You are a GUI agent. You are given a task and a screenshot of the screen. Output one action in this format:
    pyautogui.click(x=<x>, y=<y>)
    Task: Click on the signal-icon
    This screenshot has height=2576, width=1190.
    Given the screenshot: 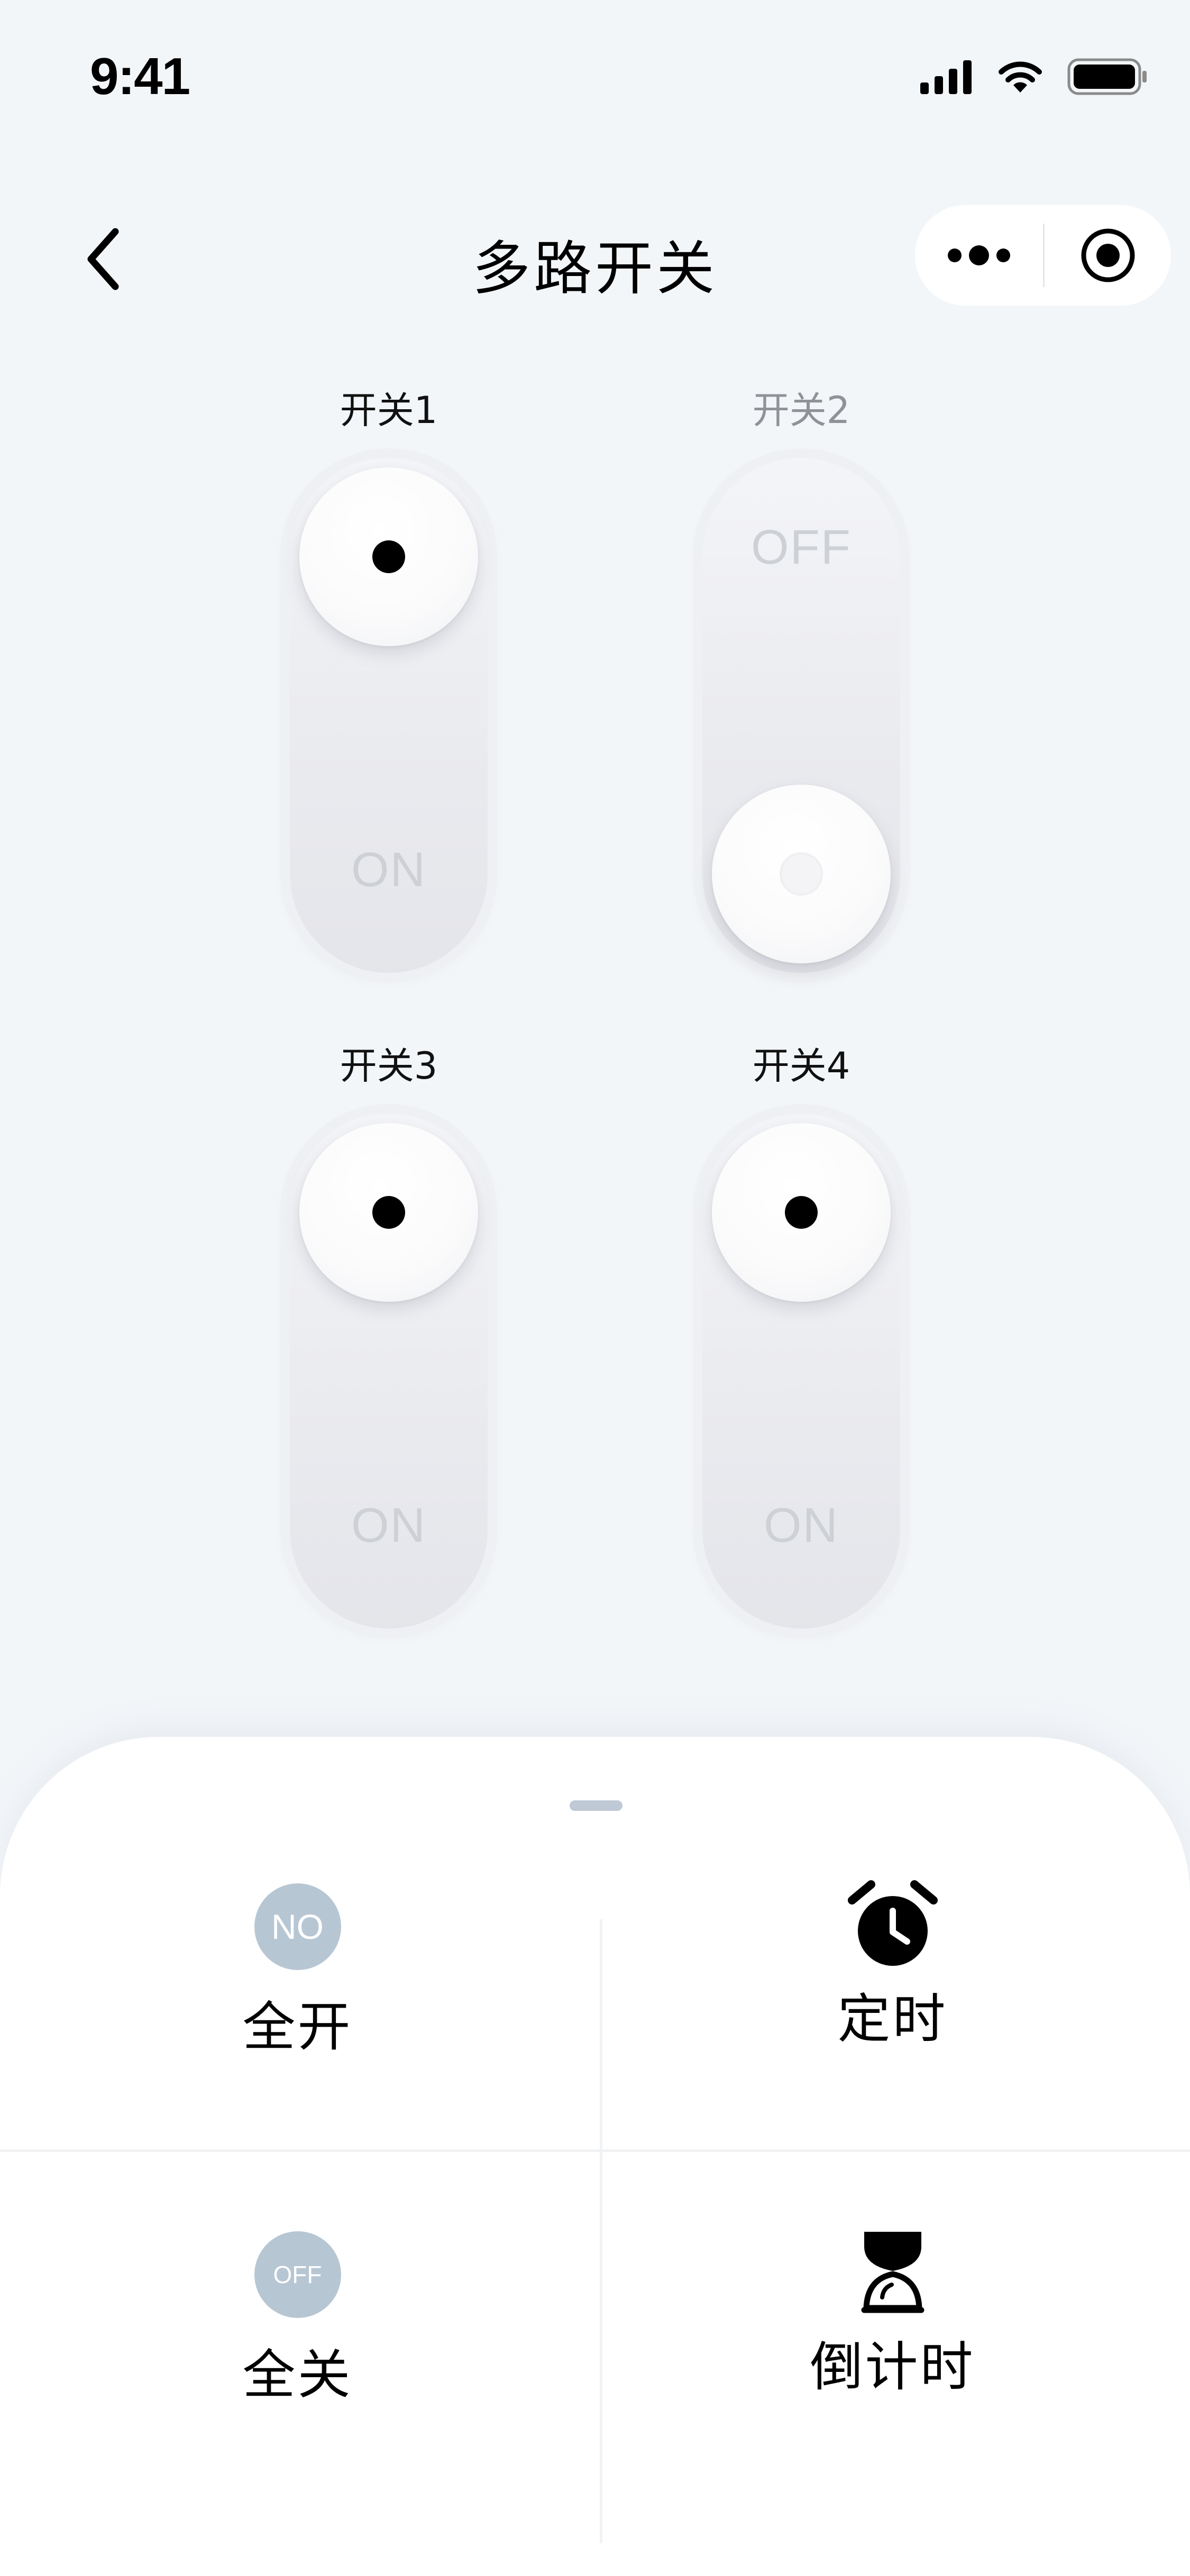 What is the action you would take?
    pyautogui.click(x=946, y=77)
    